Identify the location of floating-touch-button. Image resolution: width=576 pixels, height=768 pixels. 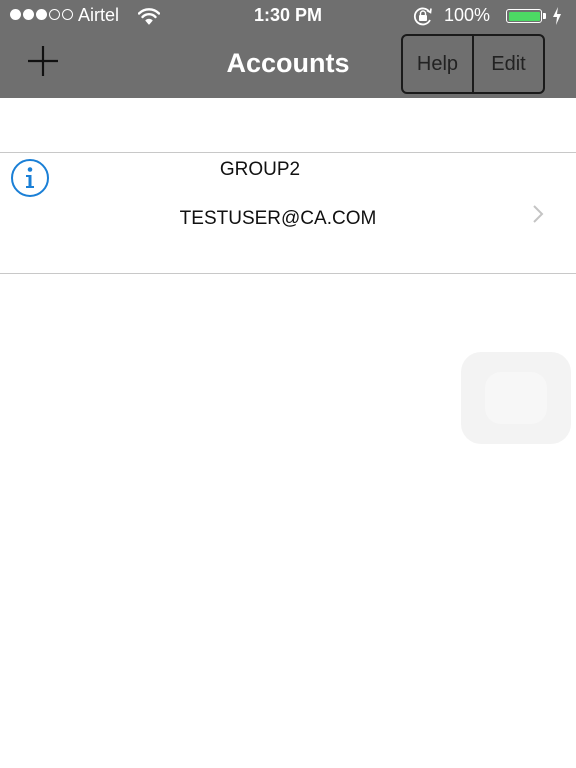
(516, 398).